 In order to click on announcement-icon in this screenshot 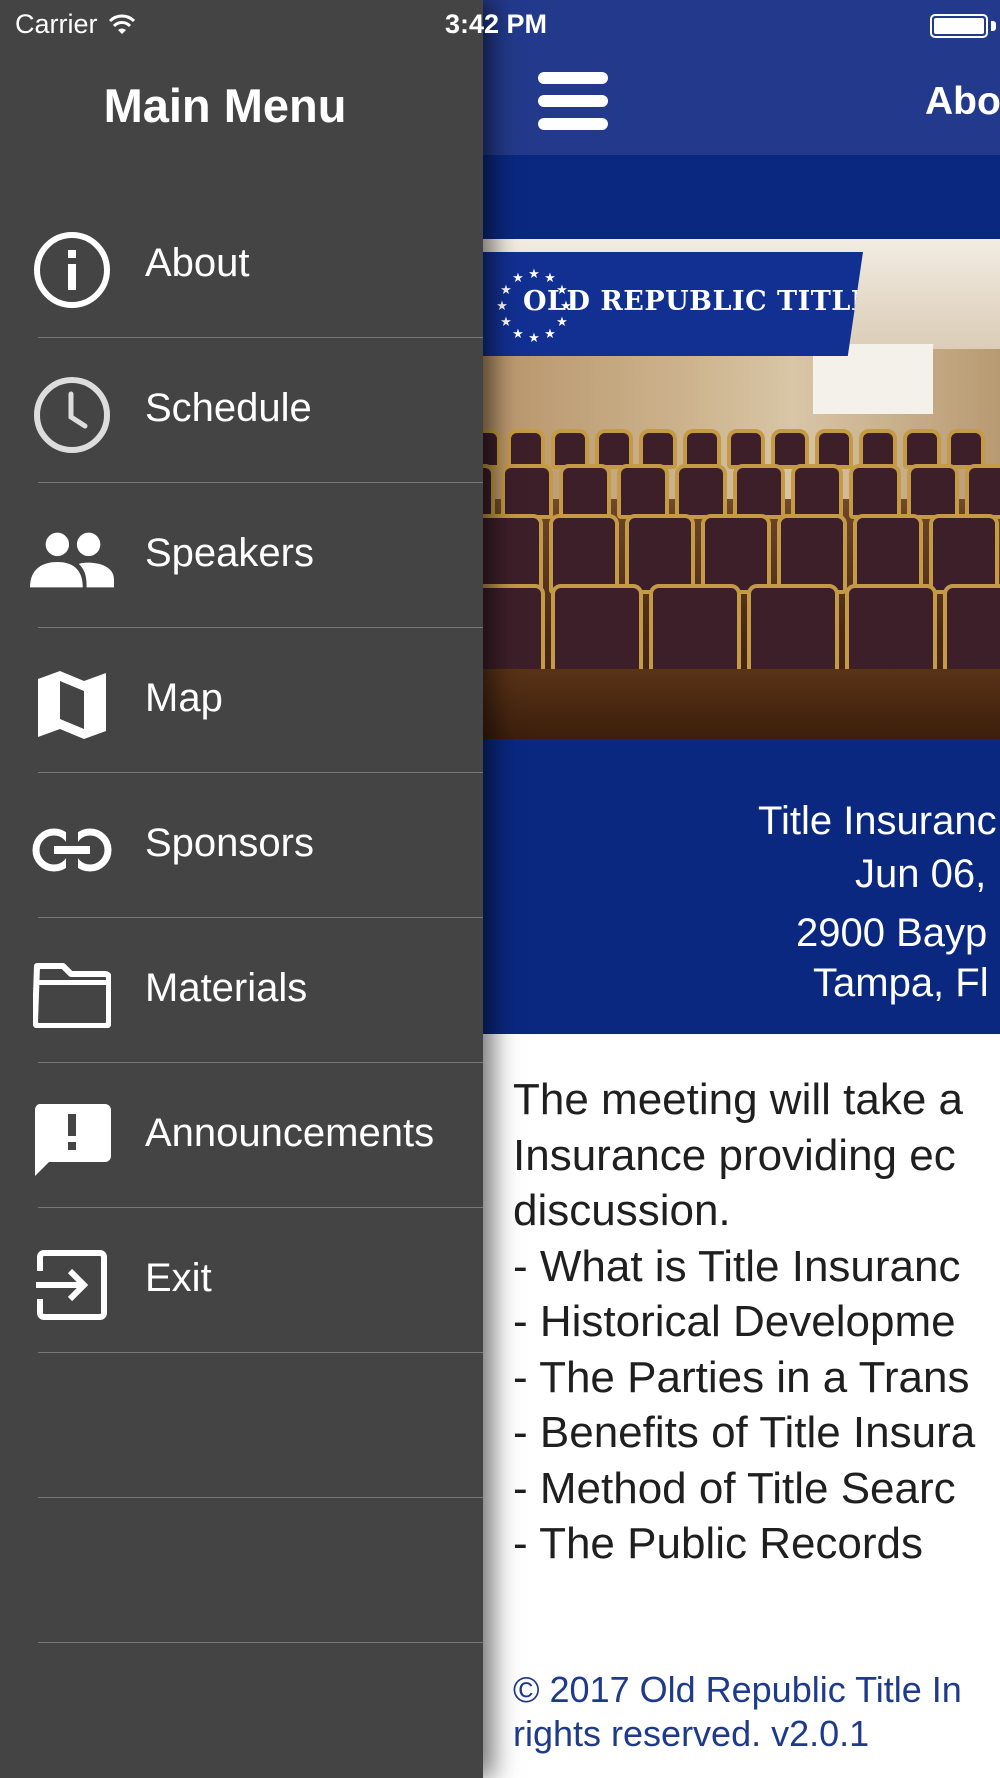, I will do `click(72, 1140)`.